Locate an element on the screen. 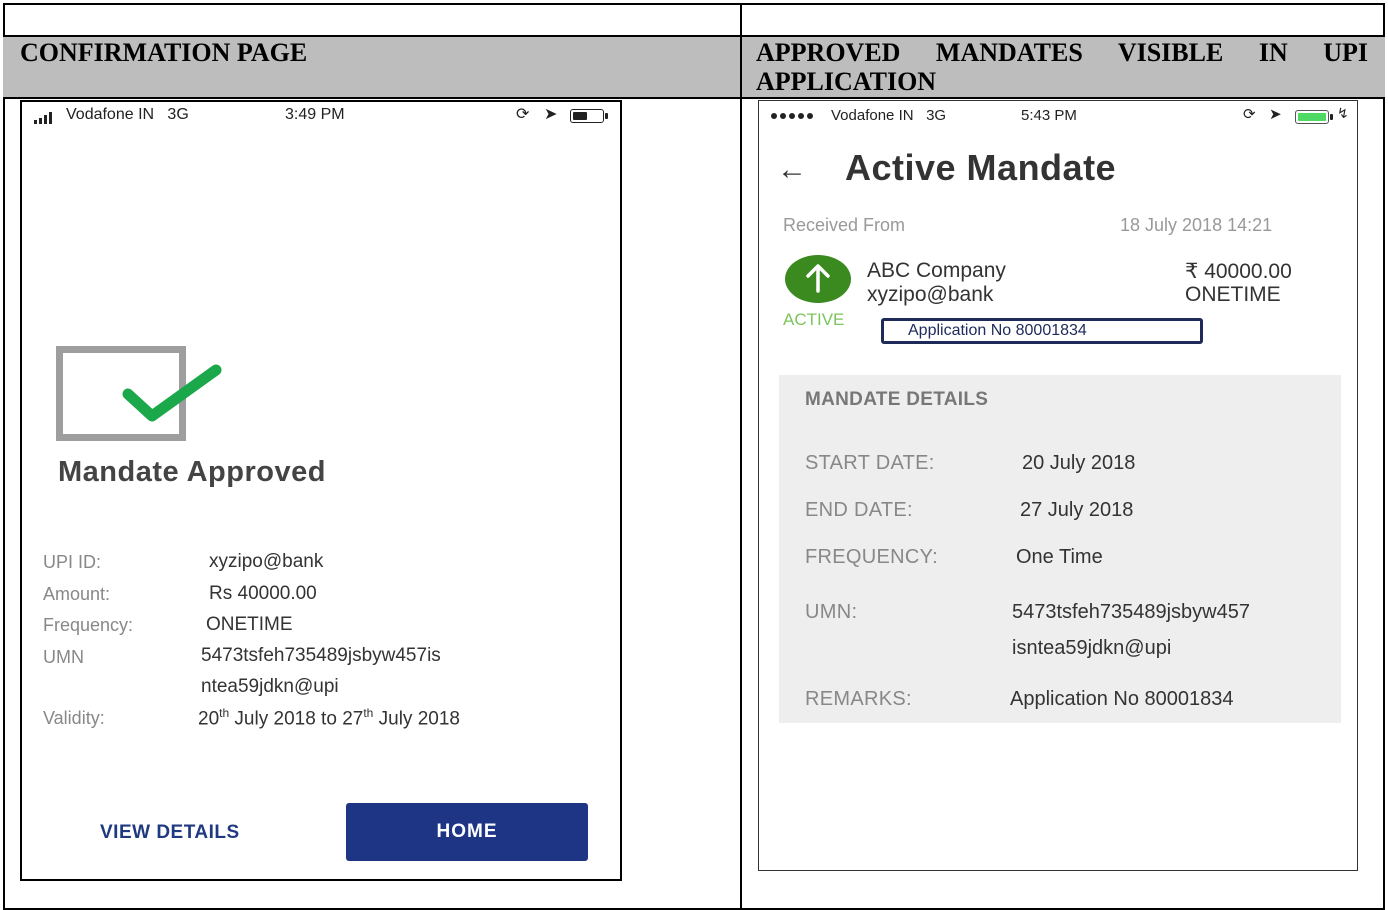  start-date-label: START DATE: is located at coordinates (870, 463).